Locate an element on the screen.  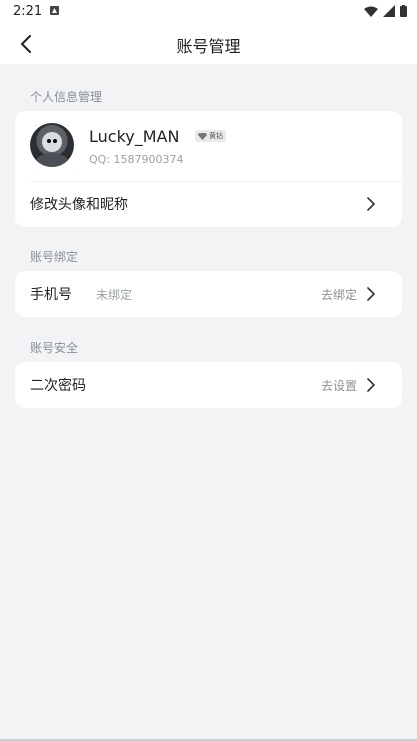
battery-icon is located at coordinates (403, 11).